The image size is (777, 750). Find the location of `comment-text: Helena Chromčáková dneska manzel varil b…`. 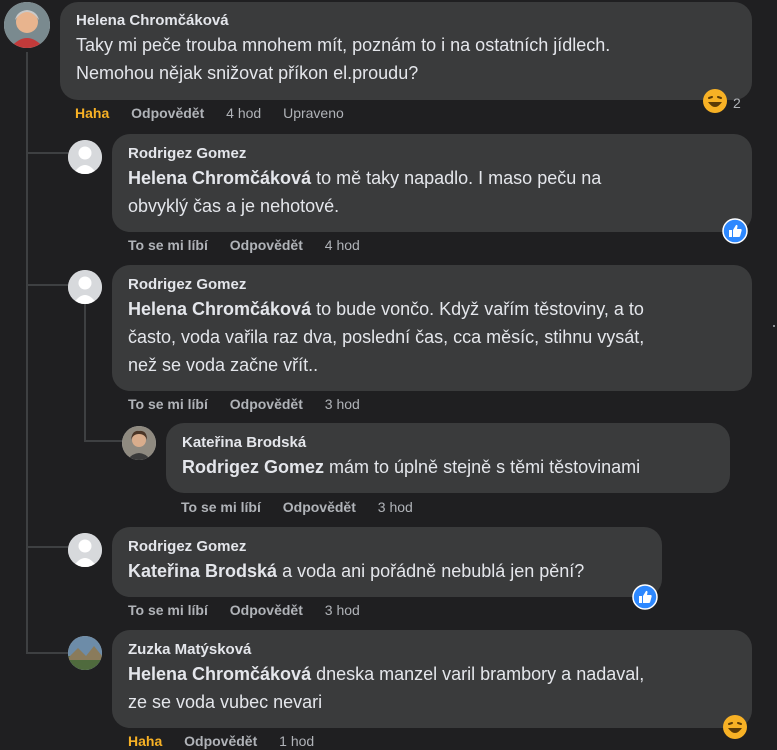

comment-text: Helena Chromčáková dneska manzel varil b… is located at coordinates (386, 674).